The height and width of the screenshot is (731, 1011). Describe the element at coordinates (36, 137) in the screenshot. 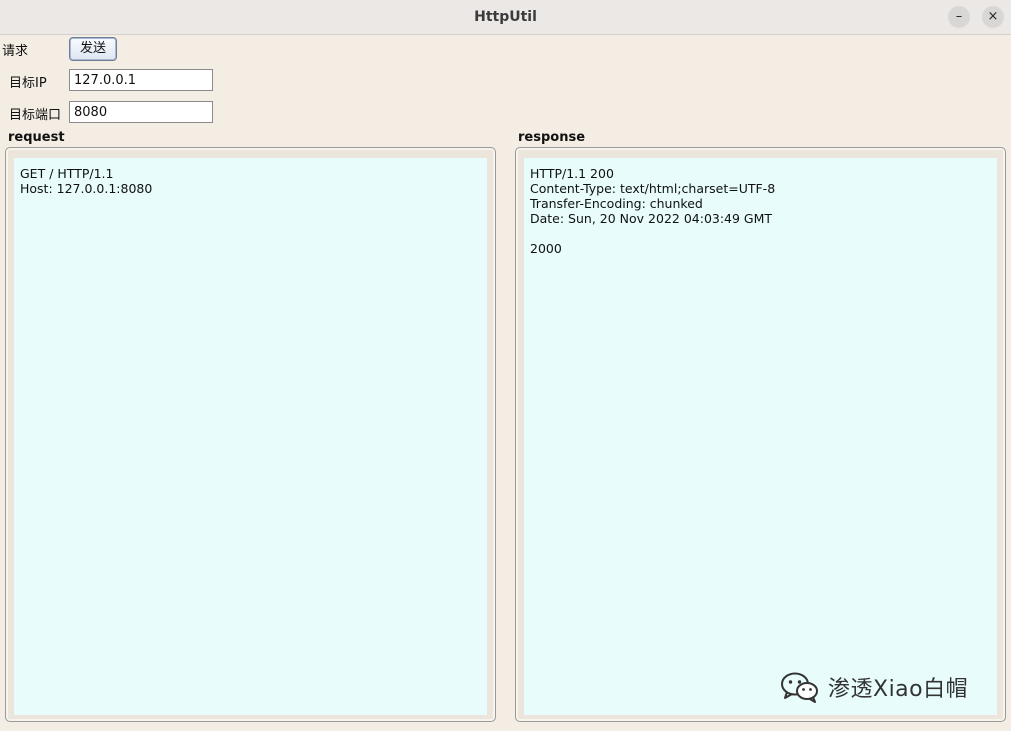

I see `request-section-title: request` at that location.